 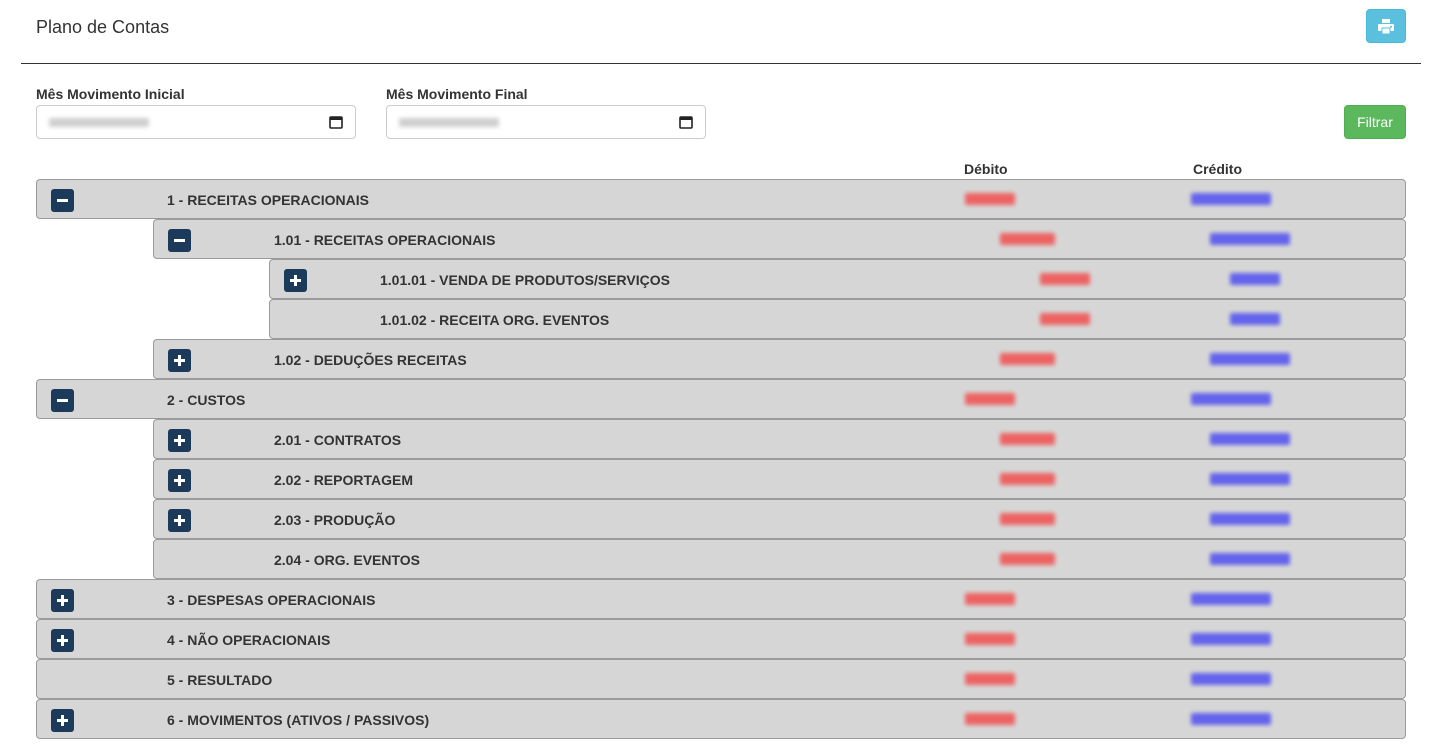 I want to click on debit-column-header: Débito, so click(x=986, y=169).